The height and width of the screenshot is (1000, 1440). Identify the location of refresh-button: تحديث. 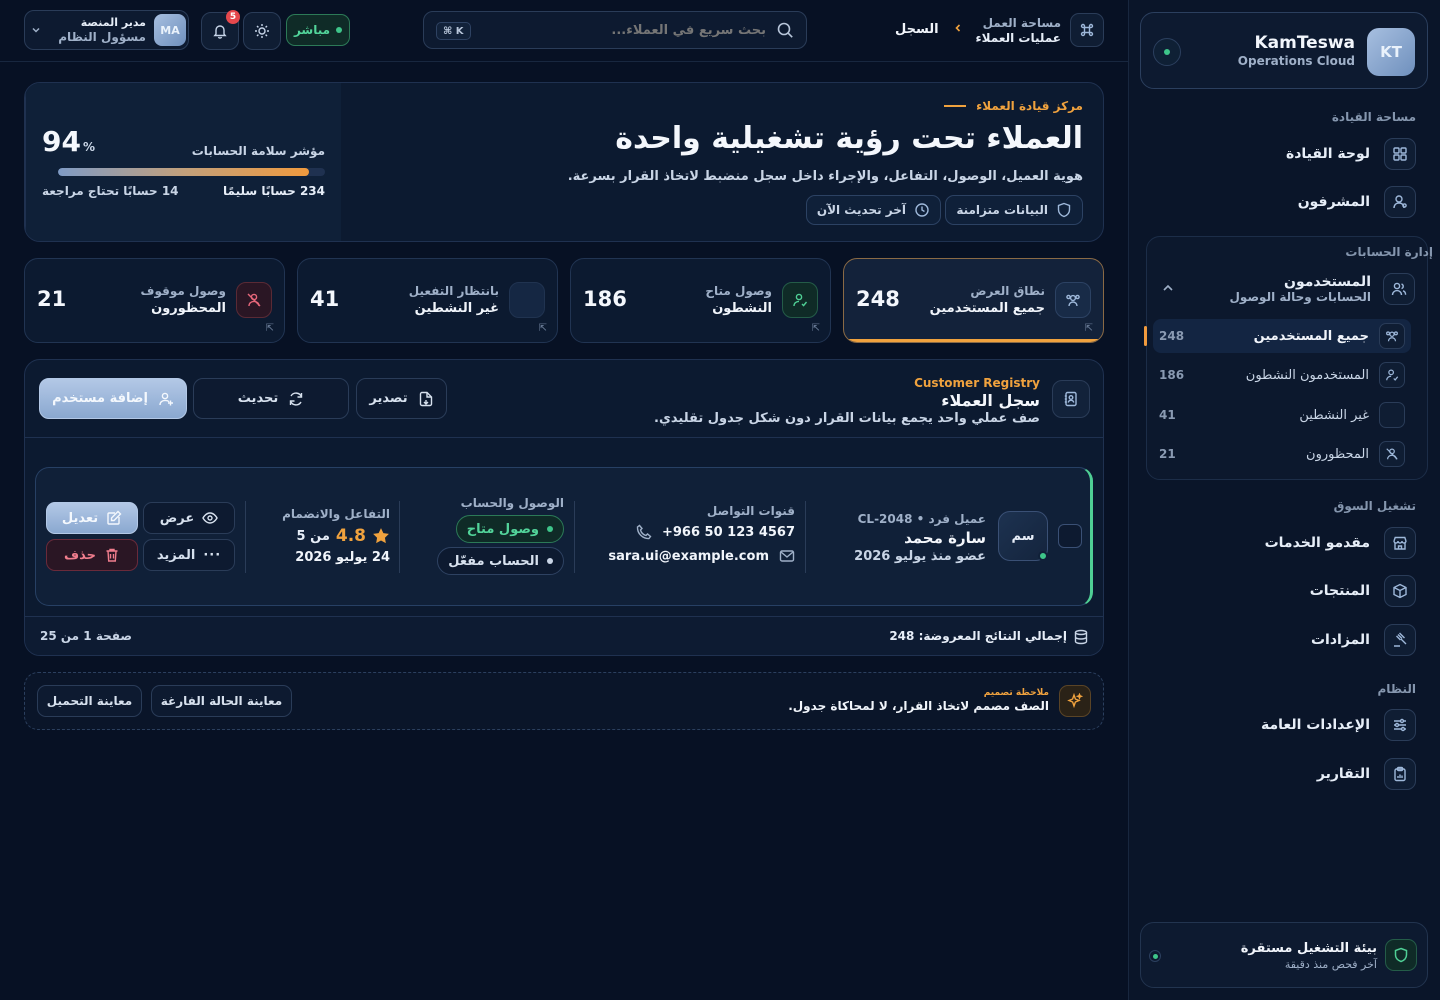
(271, 398).